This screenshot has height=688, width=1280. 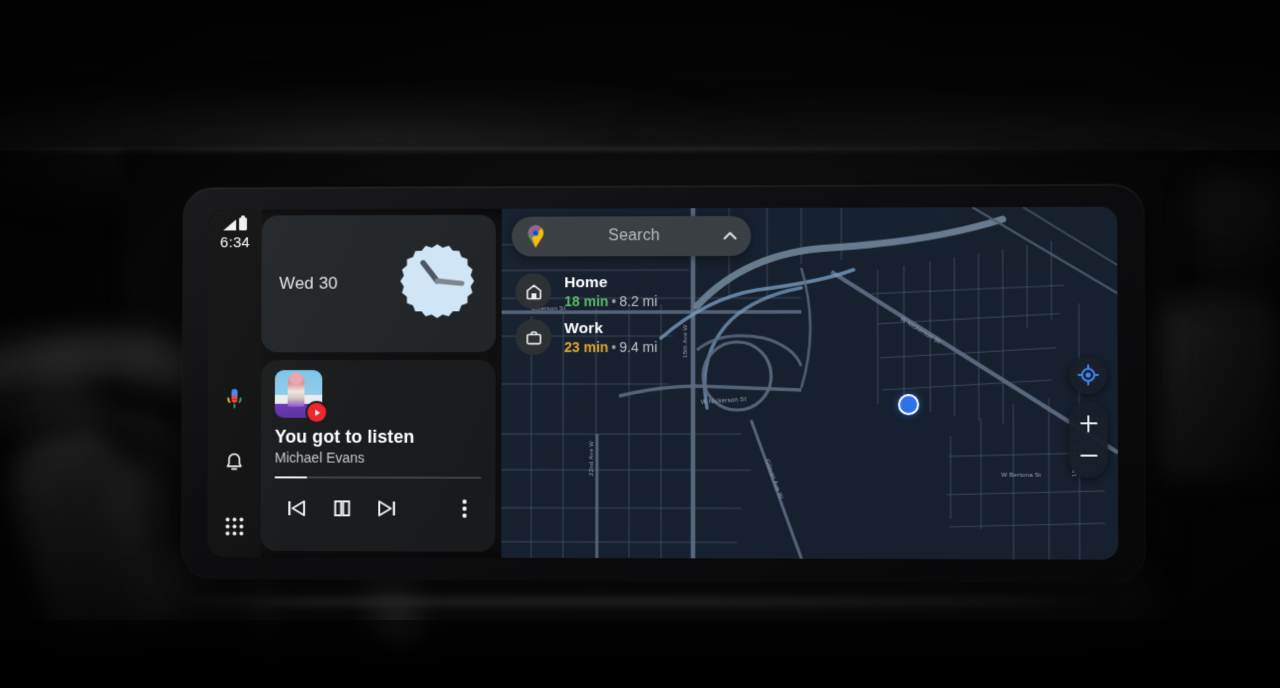 What do you see at coordinates (610, 301) in the screenshot?
I see `destination-meta: 18 min • 8.2 mi` at bounding box center [610, 301].